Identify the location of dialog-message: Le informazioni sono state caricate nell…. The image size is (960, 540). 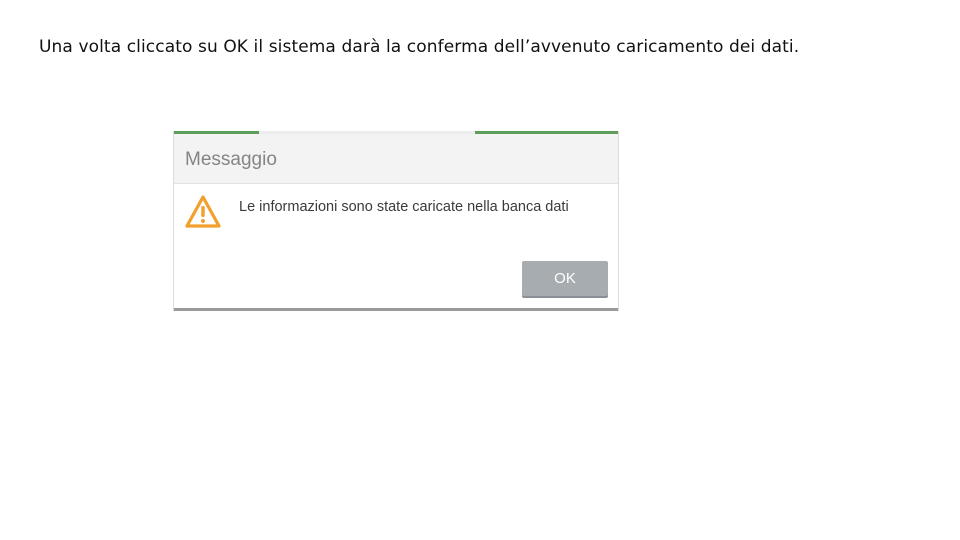
(404, 207).